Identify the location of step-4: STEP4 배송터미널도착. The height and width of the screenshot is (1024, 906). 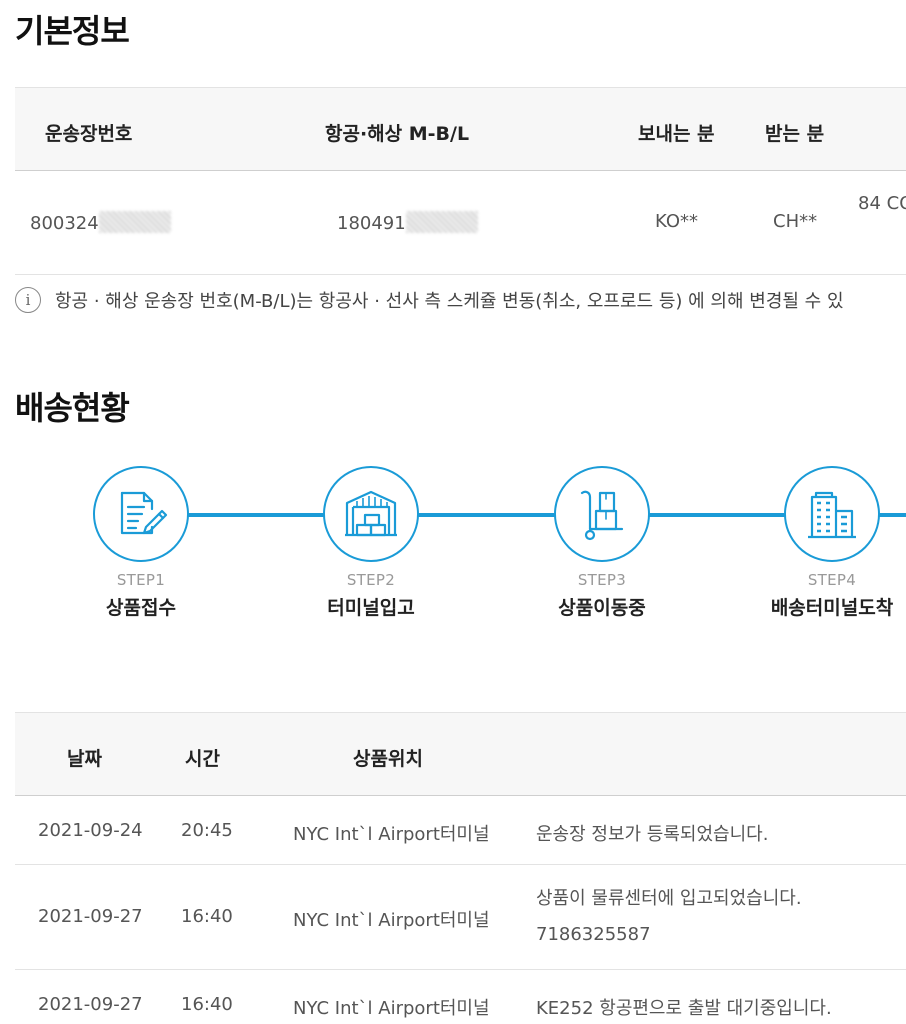
(819, 540).